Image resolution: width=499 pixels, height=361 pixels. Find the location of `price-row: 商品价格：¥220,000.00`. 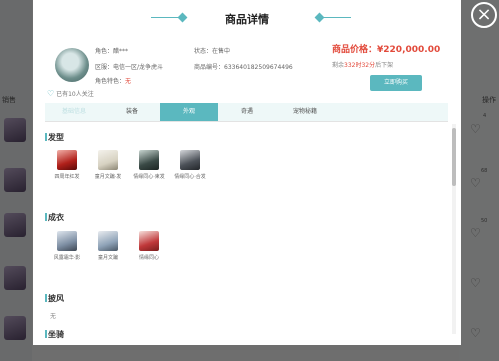

price-row: 商品价格：¥220,000.00 is located at coordinates (386, 48).